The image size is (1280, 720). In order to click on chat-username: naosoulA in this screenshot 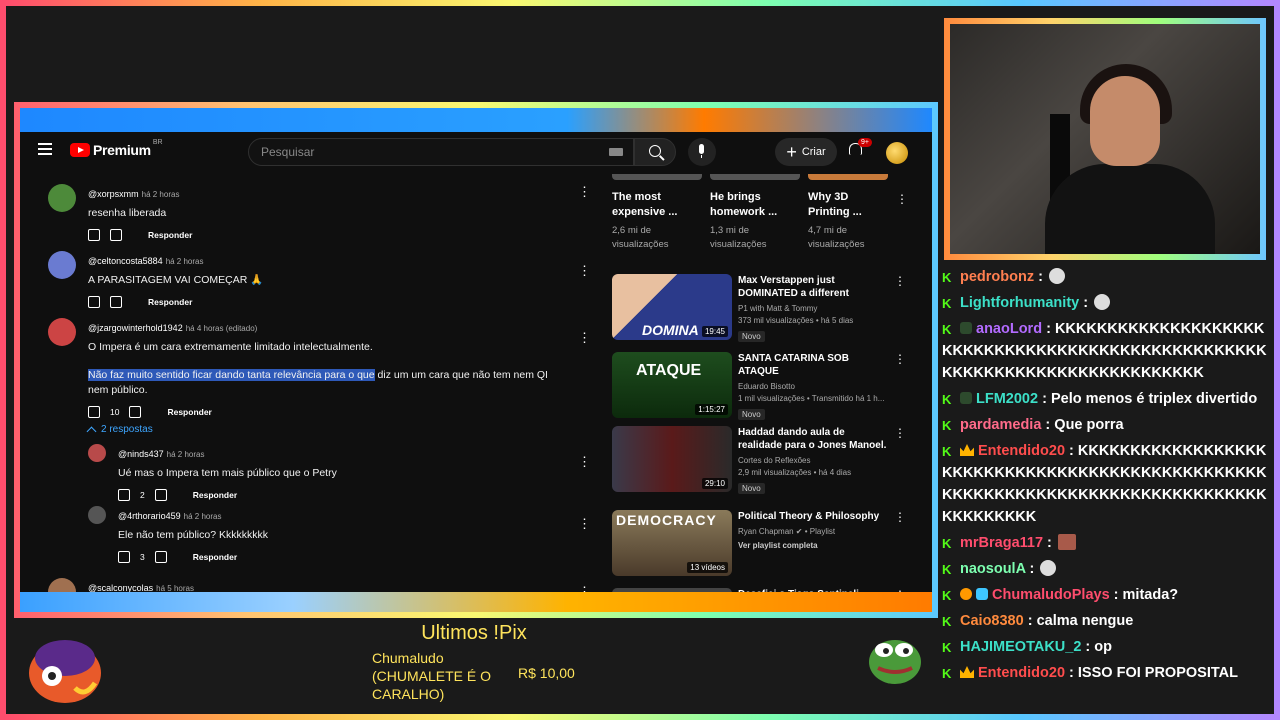, I will do `click(993, 569)`.